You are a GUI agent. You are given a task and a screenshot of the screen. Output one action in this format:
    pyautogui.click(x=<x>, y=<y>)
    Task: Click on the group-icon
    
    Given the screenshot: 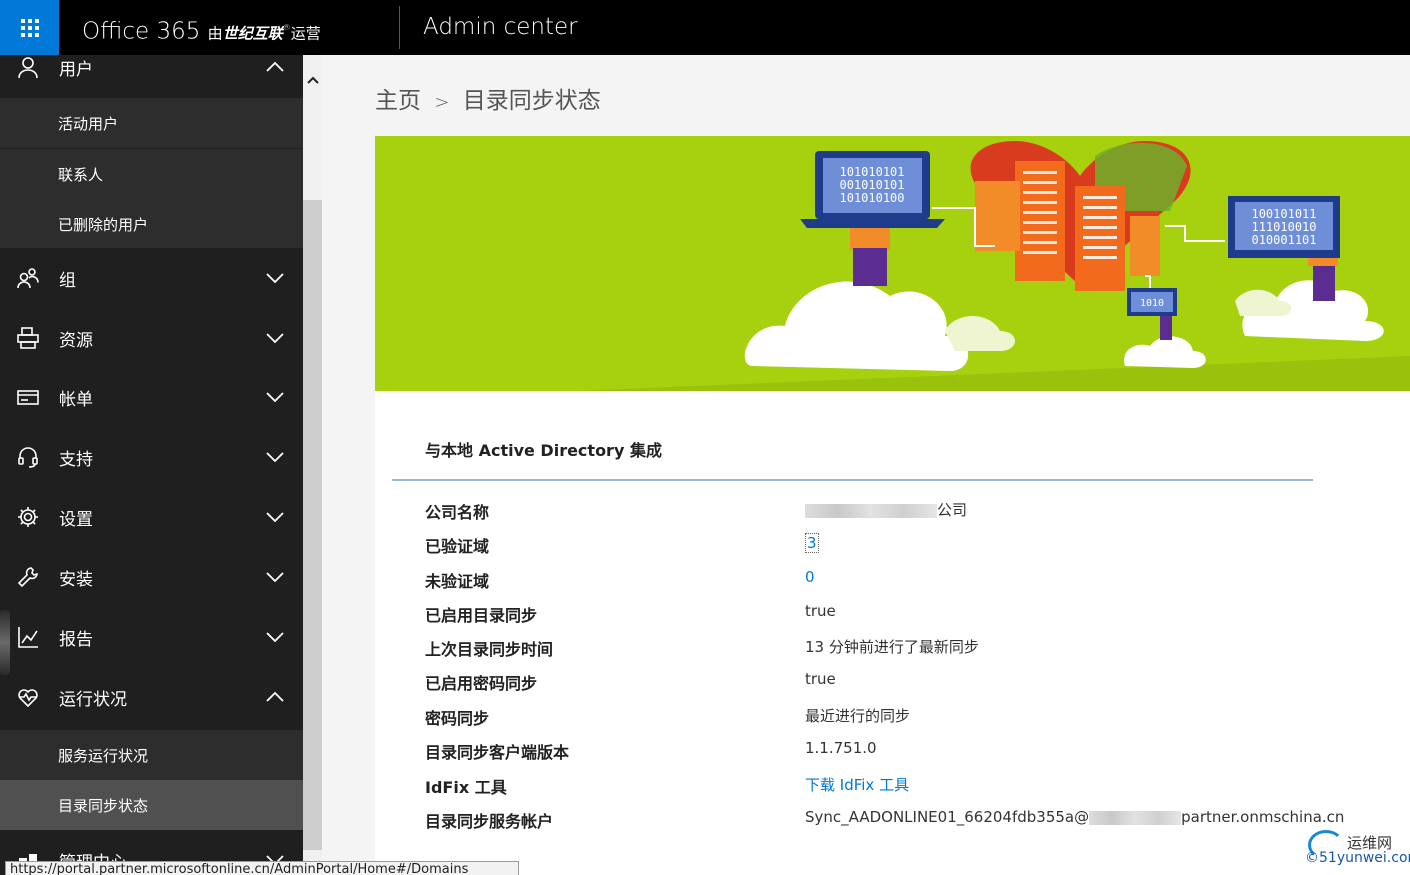 What is the action you would take?
    pyautogui.click(x=28, y=278)
    